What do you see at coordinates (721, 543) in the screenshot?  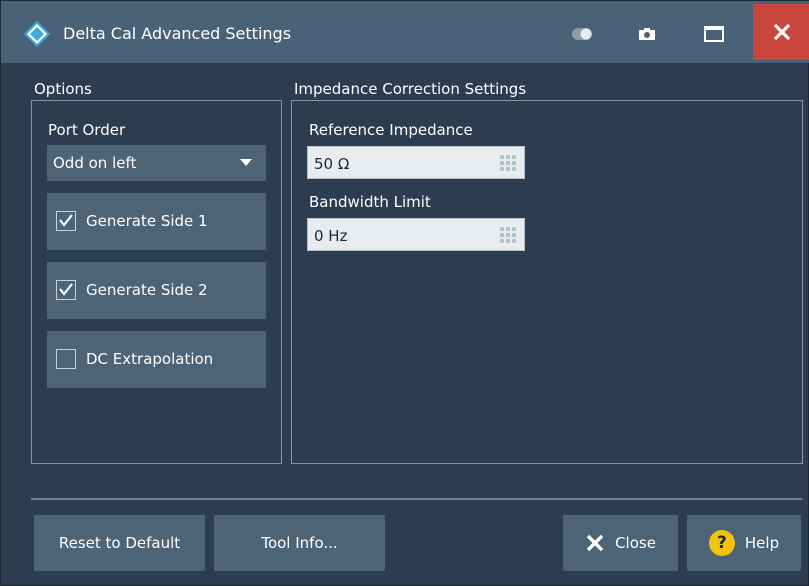 I see `help-icon: ?` at bounding box center [721, 543].